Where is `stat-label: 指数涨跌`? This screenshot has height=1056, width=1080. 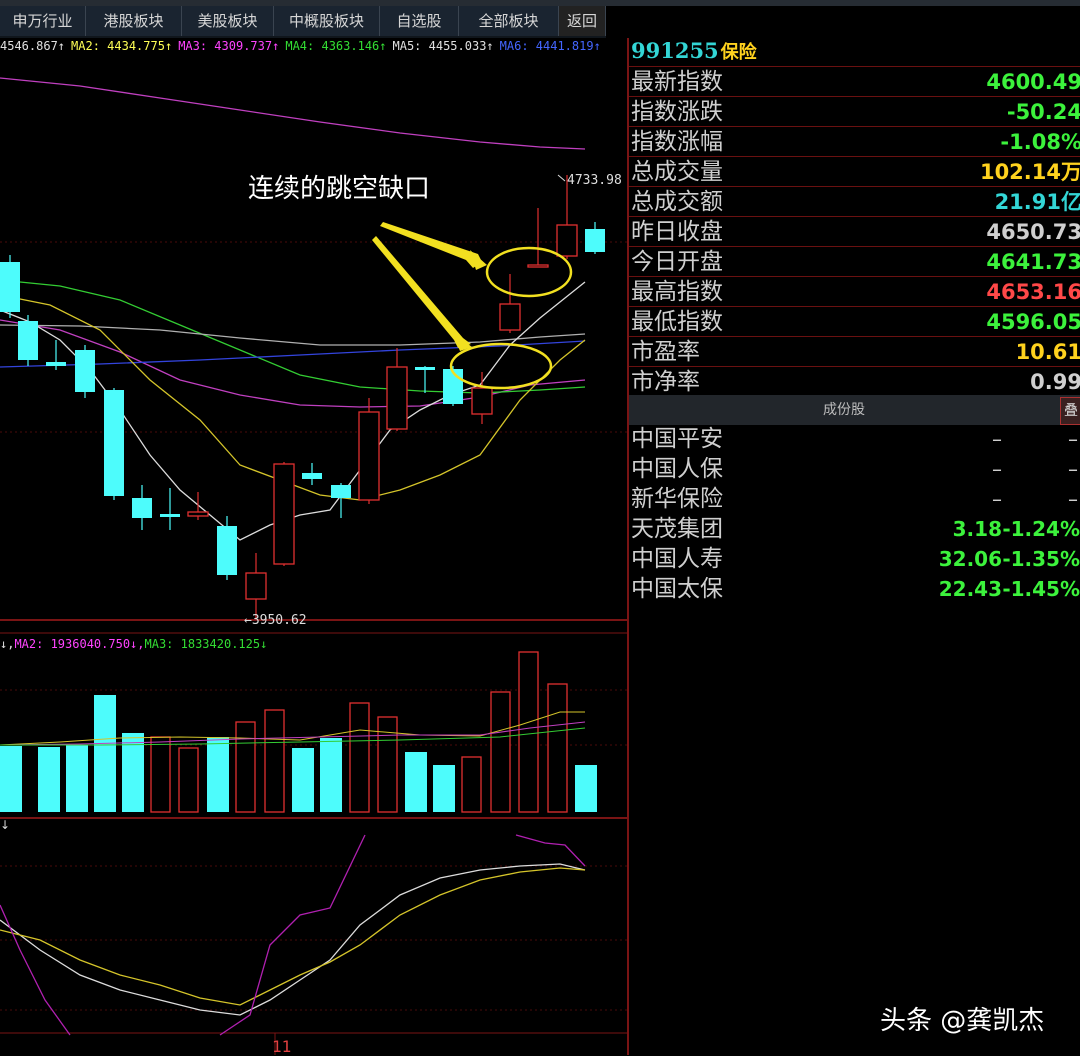
stat-label: 指数涨跌 is located at coordinates (677, 112).